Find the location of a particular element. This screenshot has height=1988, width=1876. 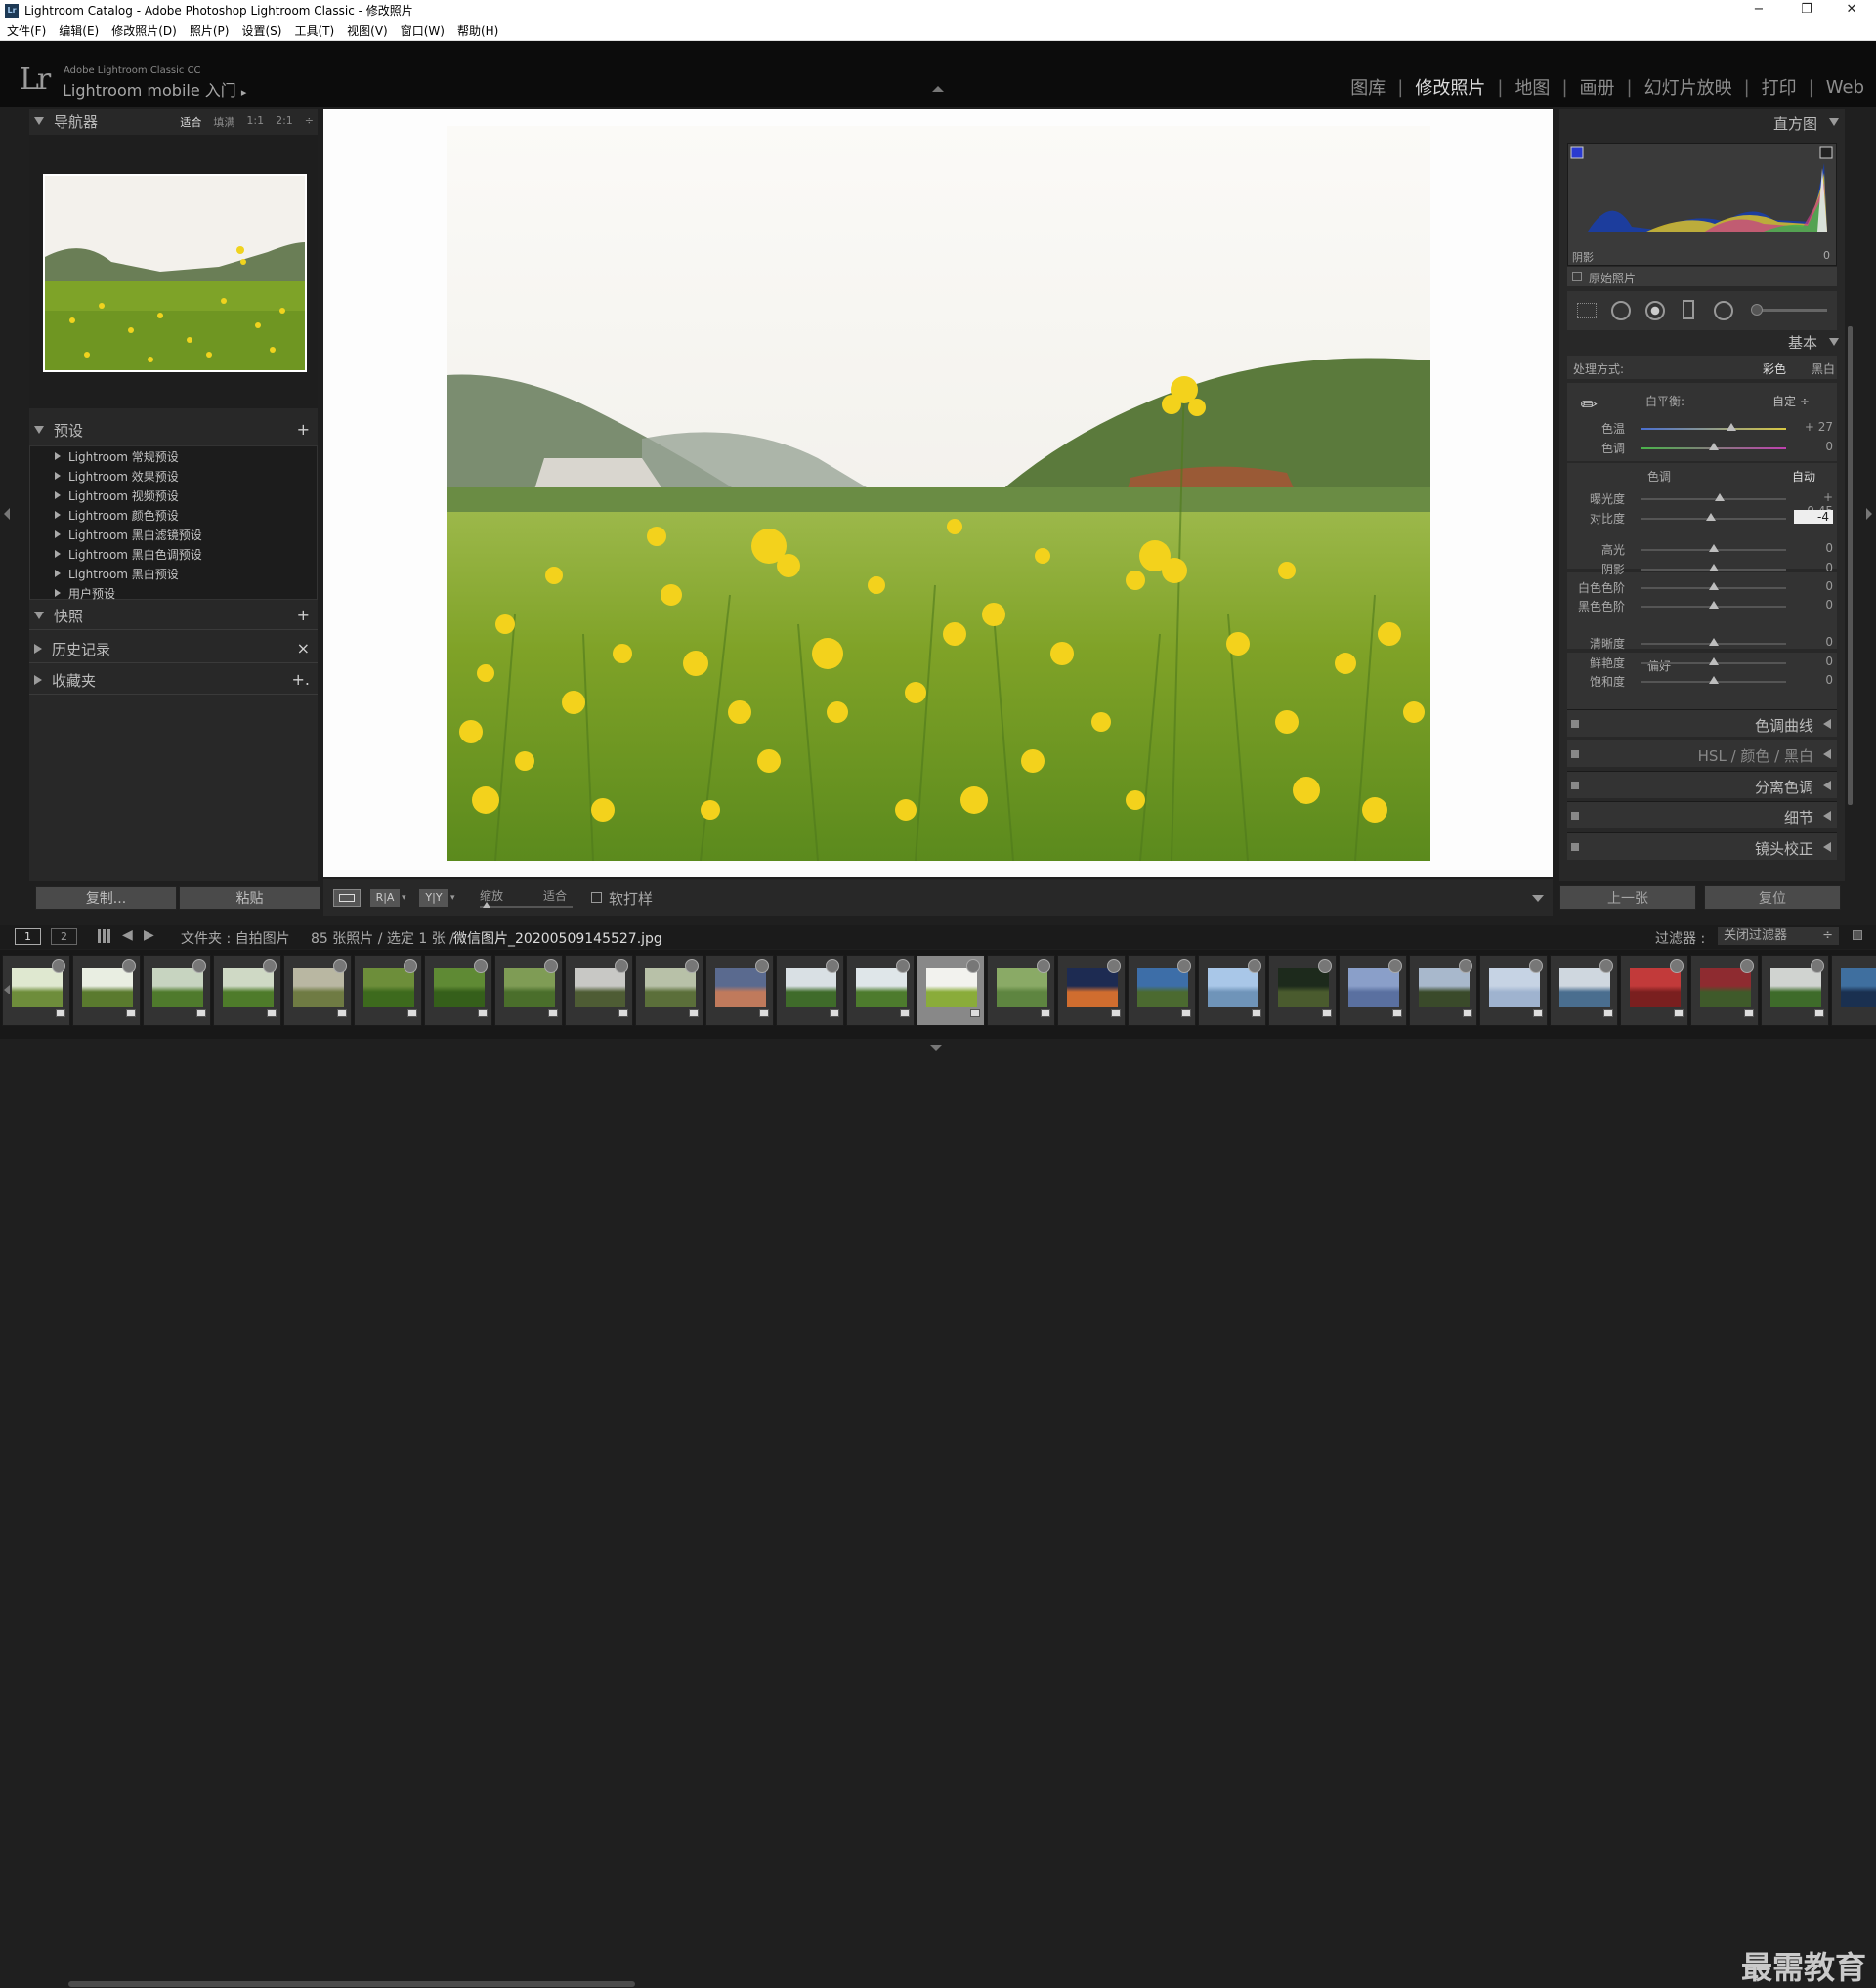

menu-window: 窗口(W) is located at coordinates (423, 30).